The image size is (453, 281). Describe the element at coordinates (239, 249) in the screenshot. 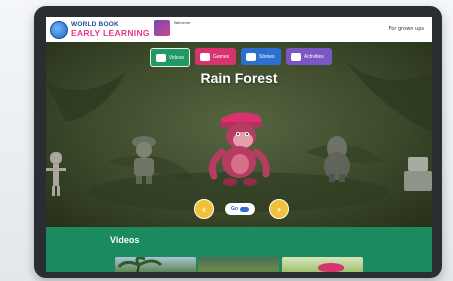

I see `videos-section: Videos` at that location.